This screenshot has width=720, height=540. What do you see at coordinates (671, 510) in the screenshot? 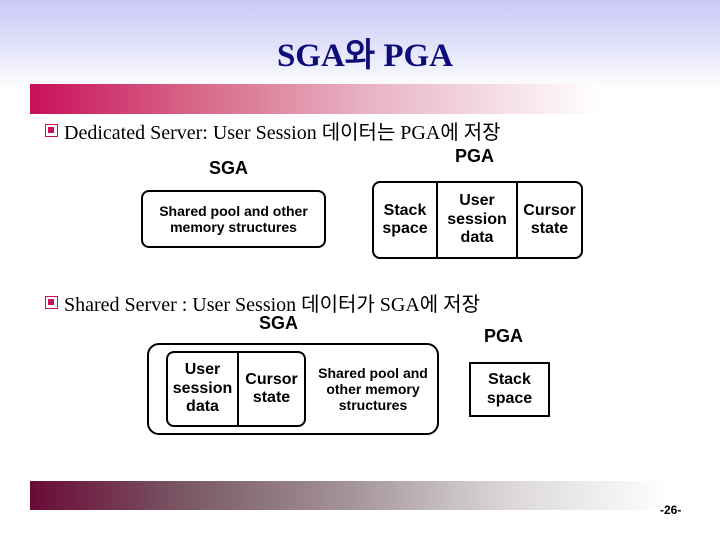
I see `page-number: -26-` at bounding box center [671, 510].